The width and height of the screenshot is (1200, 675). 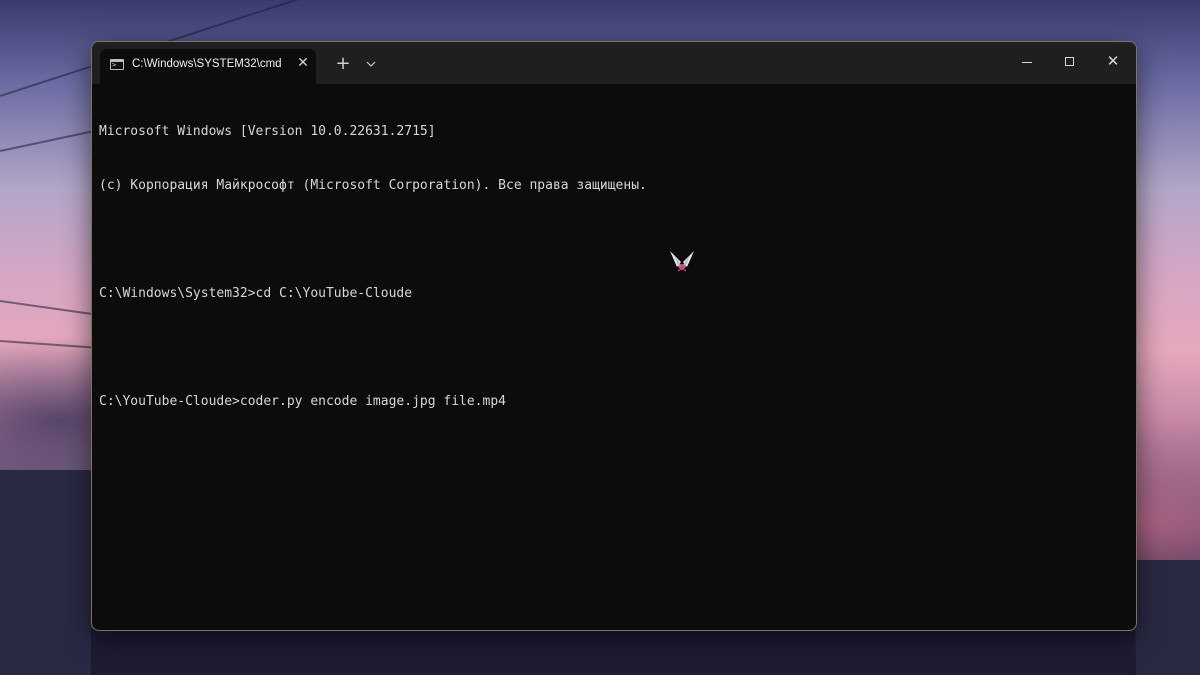 I want to click on railway-silhouette, so click(x=613, y=652).